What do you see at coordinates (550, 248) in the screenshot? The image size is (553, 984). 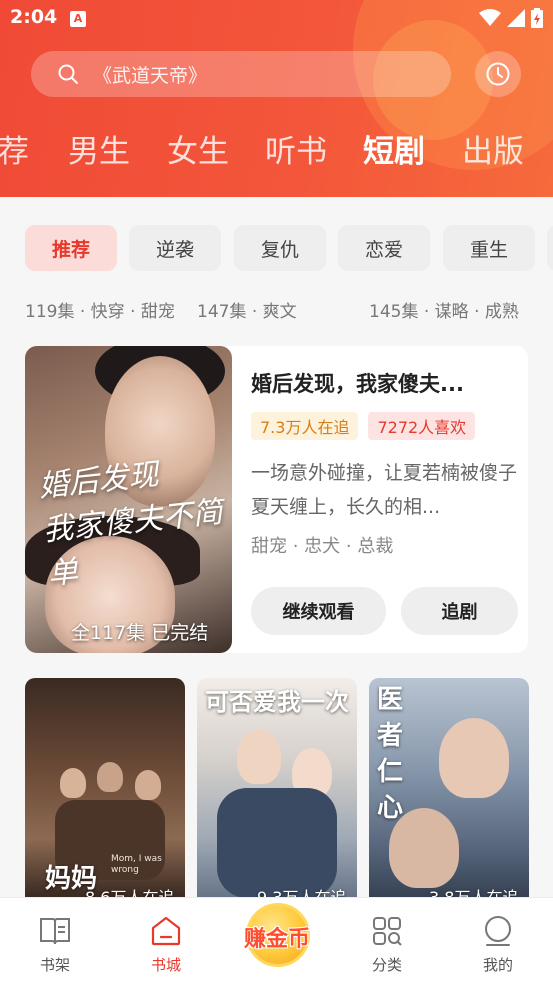 I see `chip-more` at bounding box center [550, 248].